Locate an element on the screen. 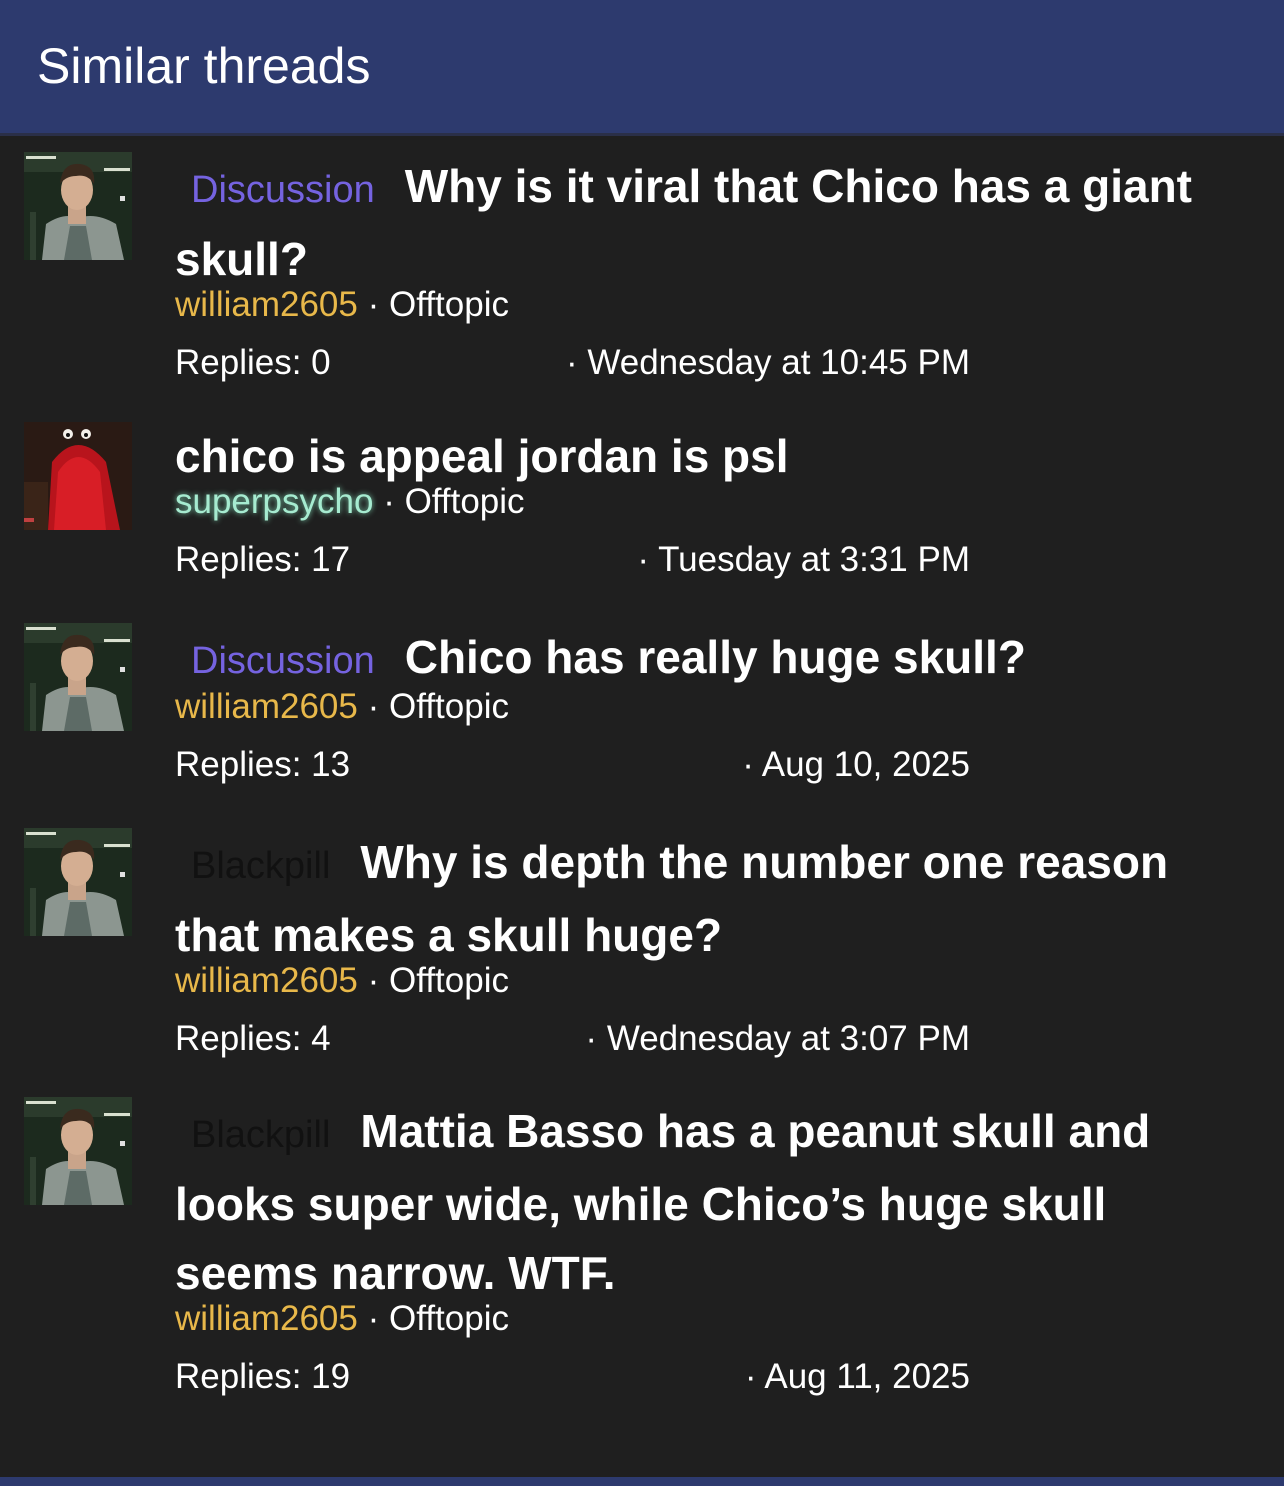 The image size is (1284, 1486). thread-stats: Replies: 4 · Wednesday at 3:07 PM is located at coordinates (715, 1039).